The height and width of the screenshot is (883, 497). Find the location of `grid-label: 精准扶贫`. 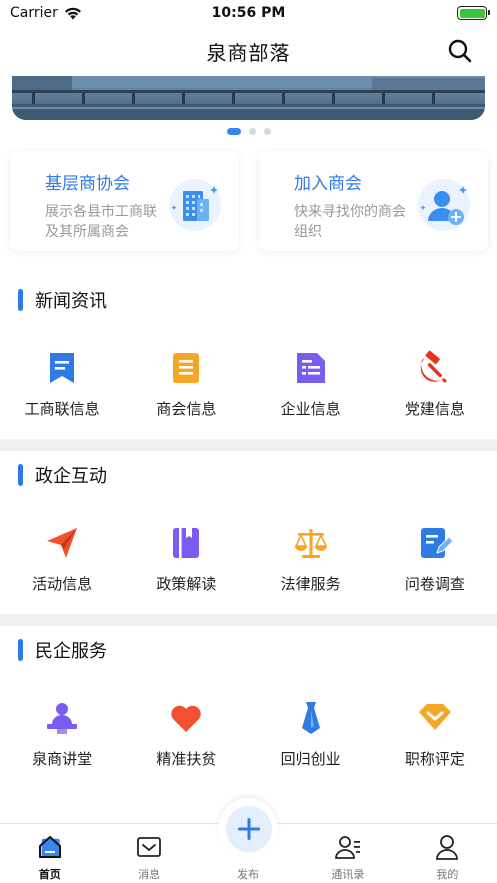

grid-label: 精准扶贫 is located at coordinates (186, 759).